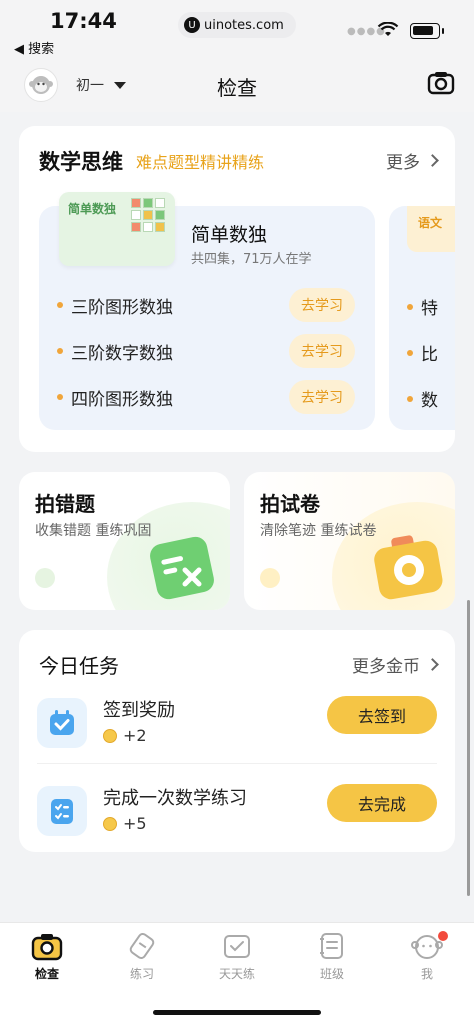 The width and height of the screenshot is (474, 1025). I want to click on tab-me: 我, so click(427, 958).